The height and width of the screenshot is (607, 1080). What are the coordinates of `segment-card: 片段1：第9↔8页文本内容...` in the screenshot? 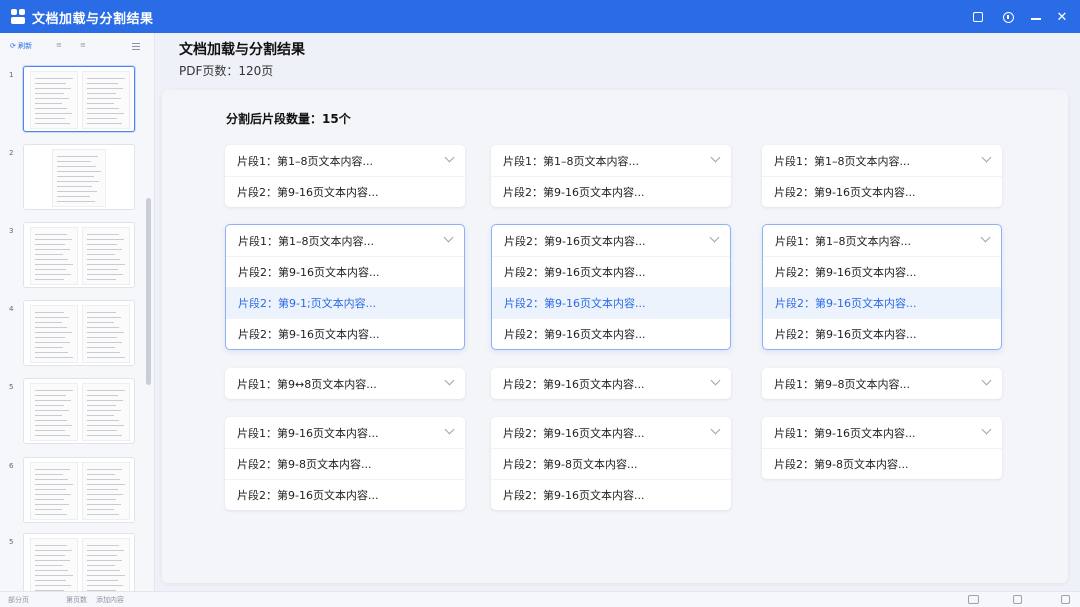 It's located at (345, 383).